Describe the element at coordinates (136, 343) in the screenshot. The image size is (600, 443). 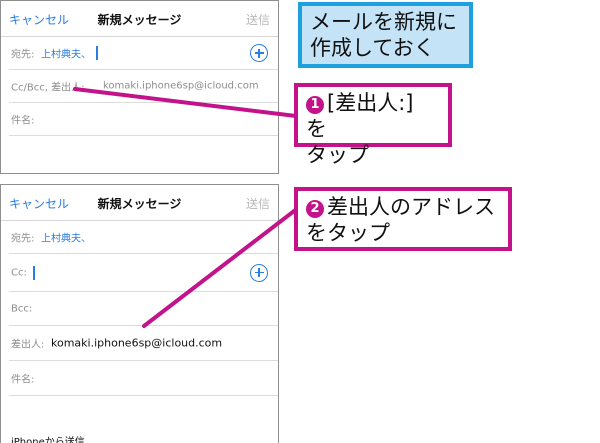
I see `from-address: komaki.iphone6sp@icloud.com` at that location.